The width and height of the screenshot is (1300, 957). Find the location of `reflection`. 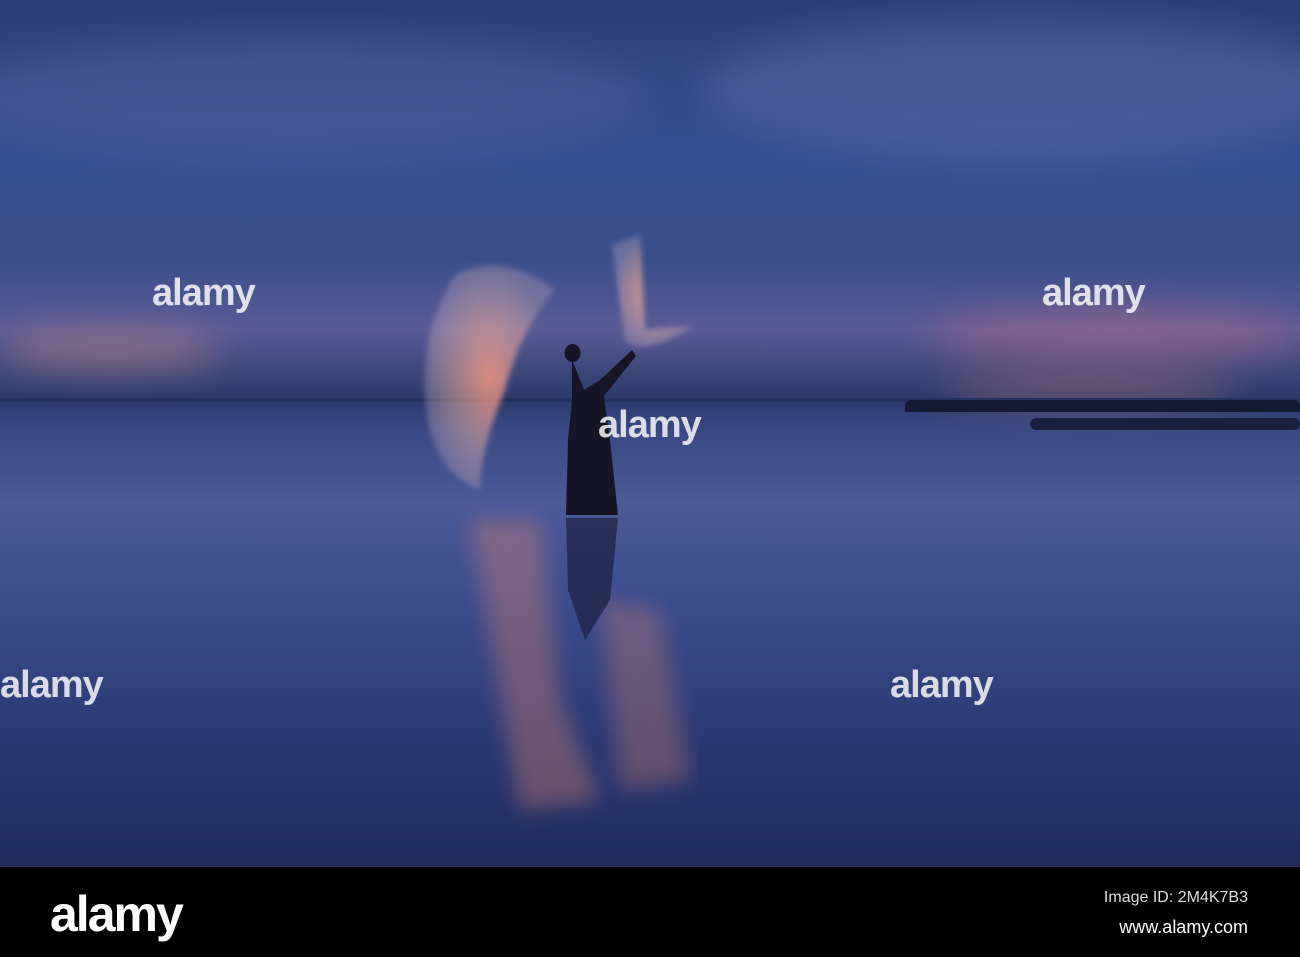

reflection is located at coordinates (645, 695).